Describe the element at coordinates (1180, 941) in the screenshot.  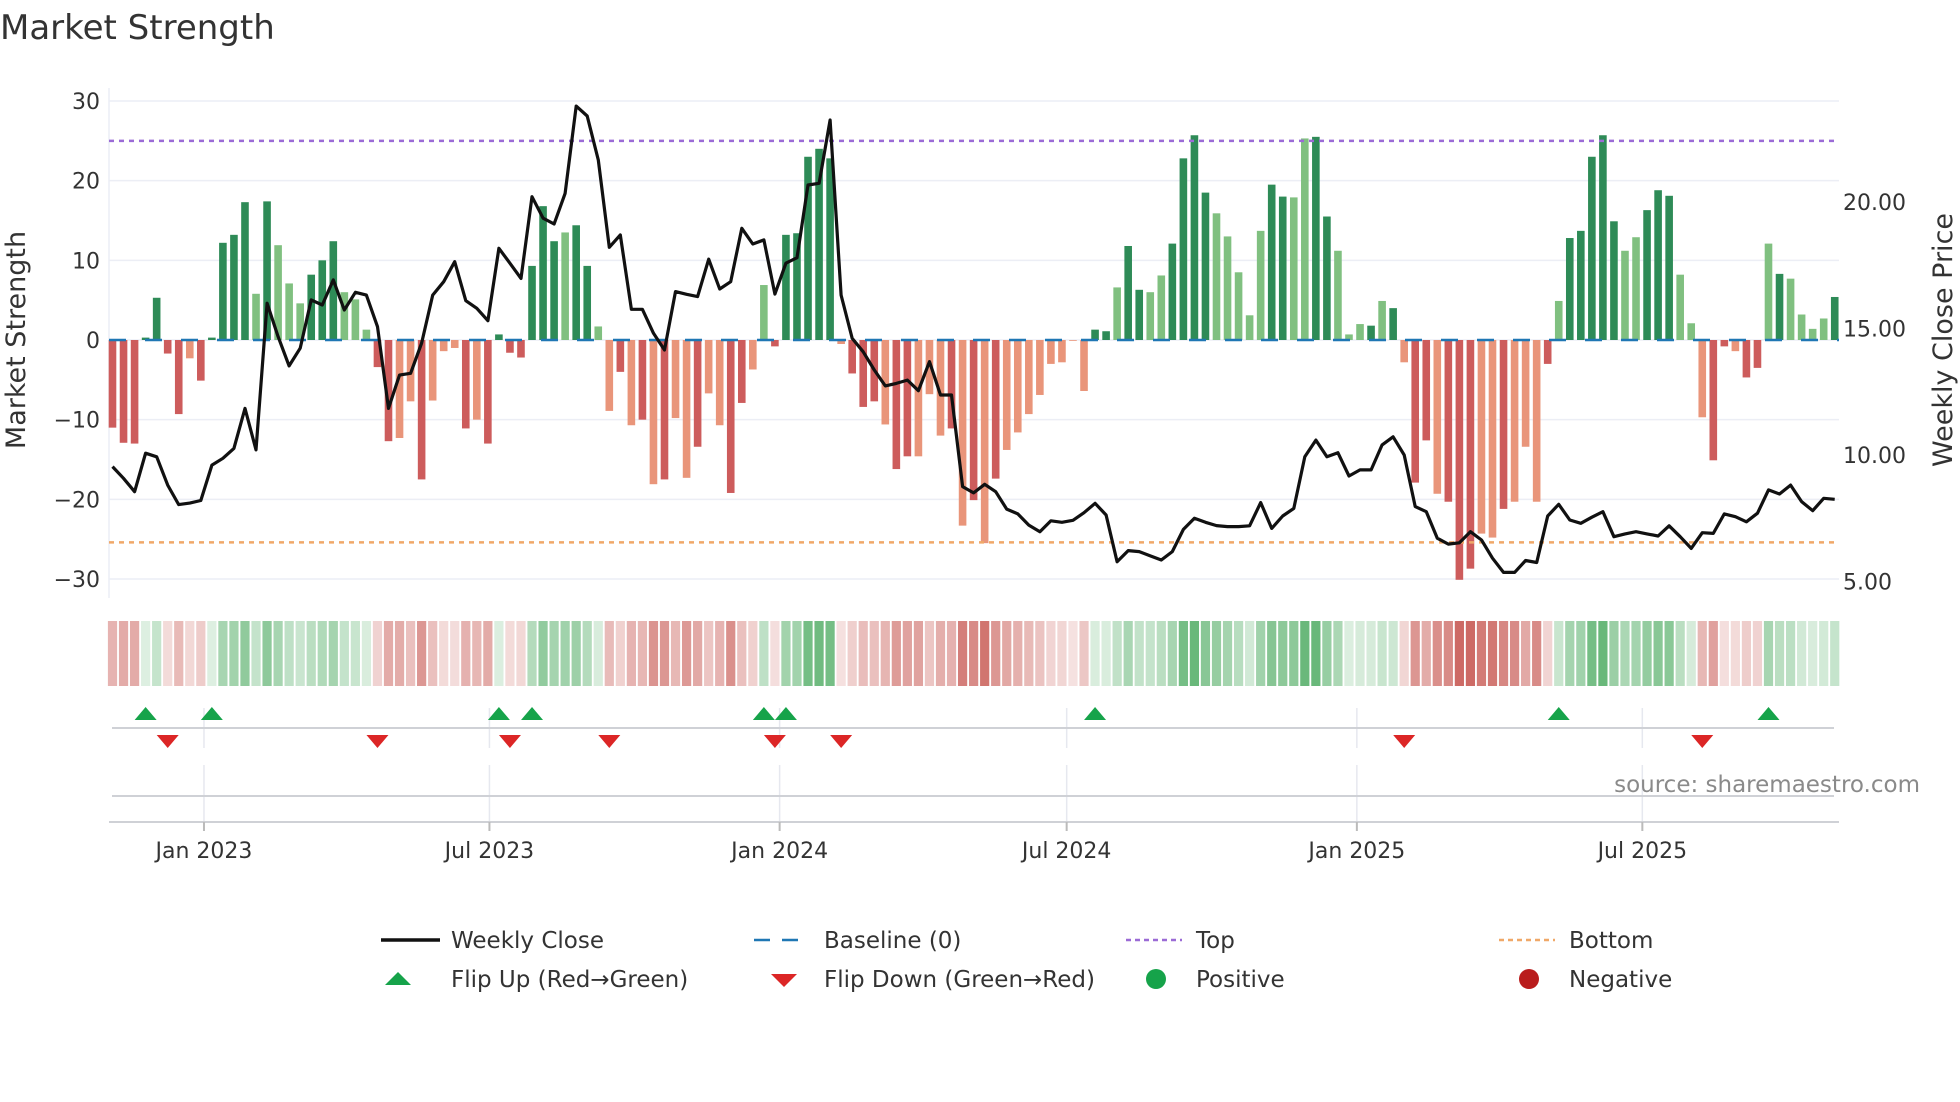
I see `legend-item-top: Top` at that location.